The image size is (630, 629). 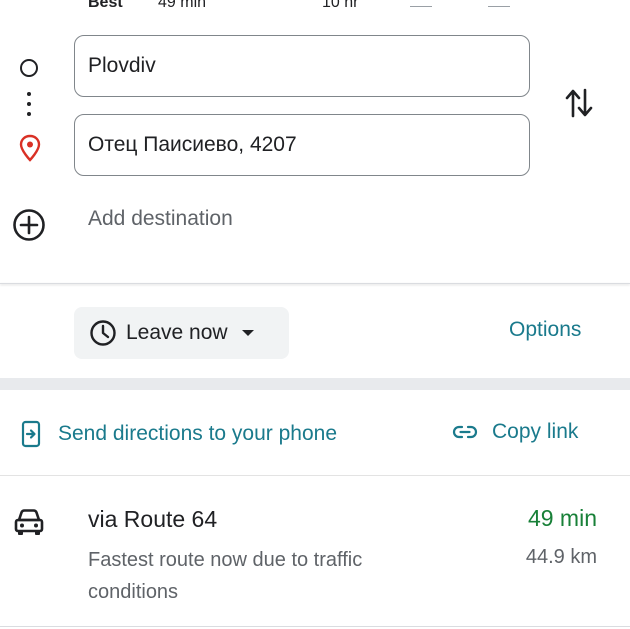 What do you see at coordinates (315, 384) in the screenshot?
I see `section-separator-band` at bounding box center [315, 384].